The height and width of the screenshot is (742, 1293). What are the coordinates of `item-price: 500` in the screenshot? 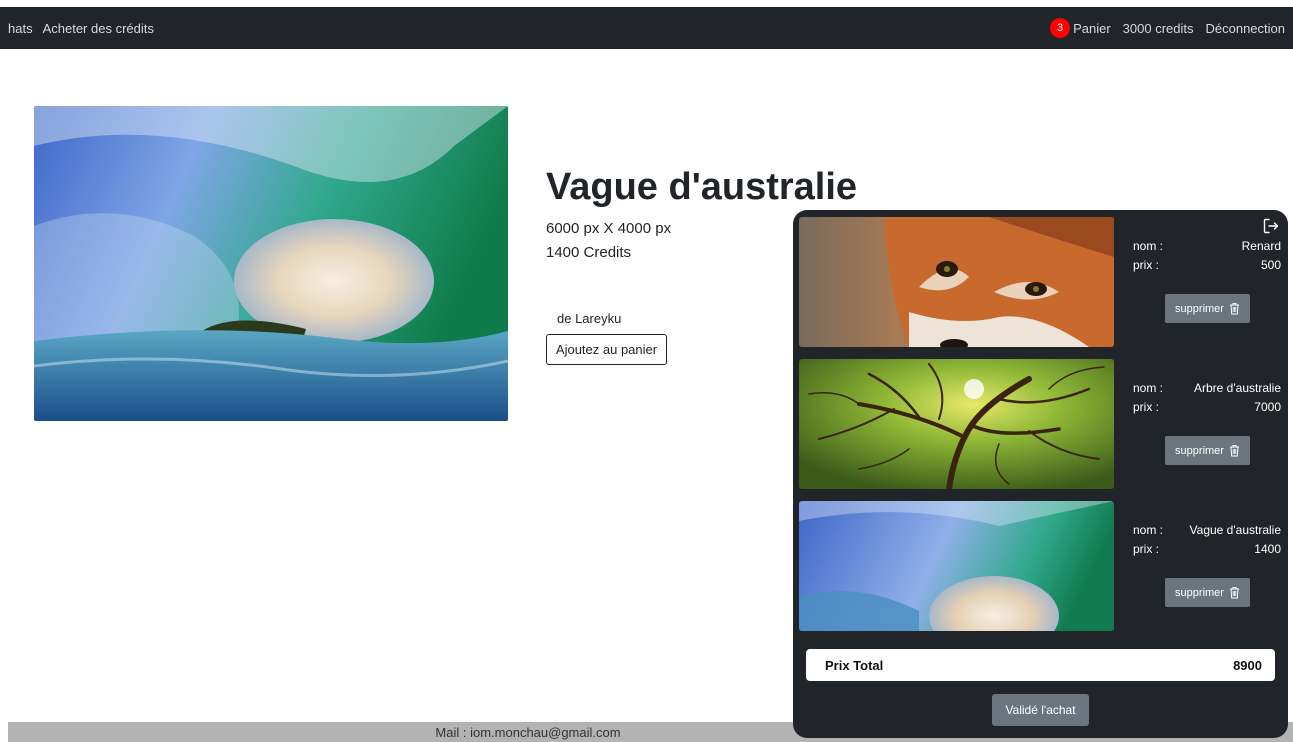 It's located at (1270, 265).